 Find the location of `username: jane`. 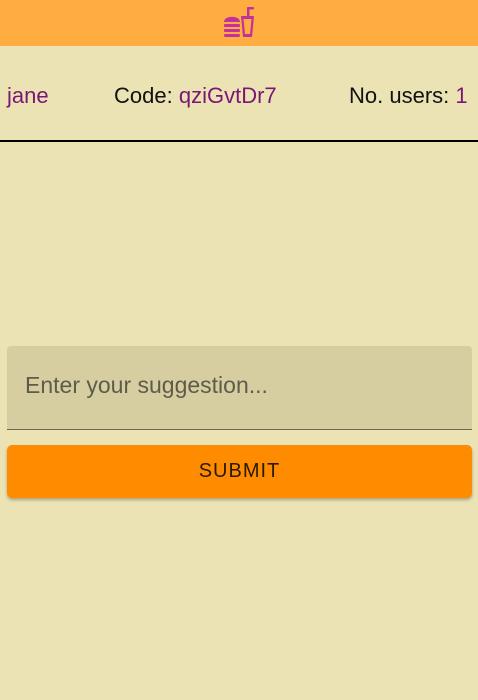

username: jane is located at coordinates (28, 95).